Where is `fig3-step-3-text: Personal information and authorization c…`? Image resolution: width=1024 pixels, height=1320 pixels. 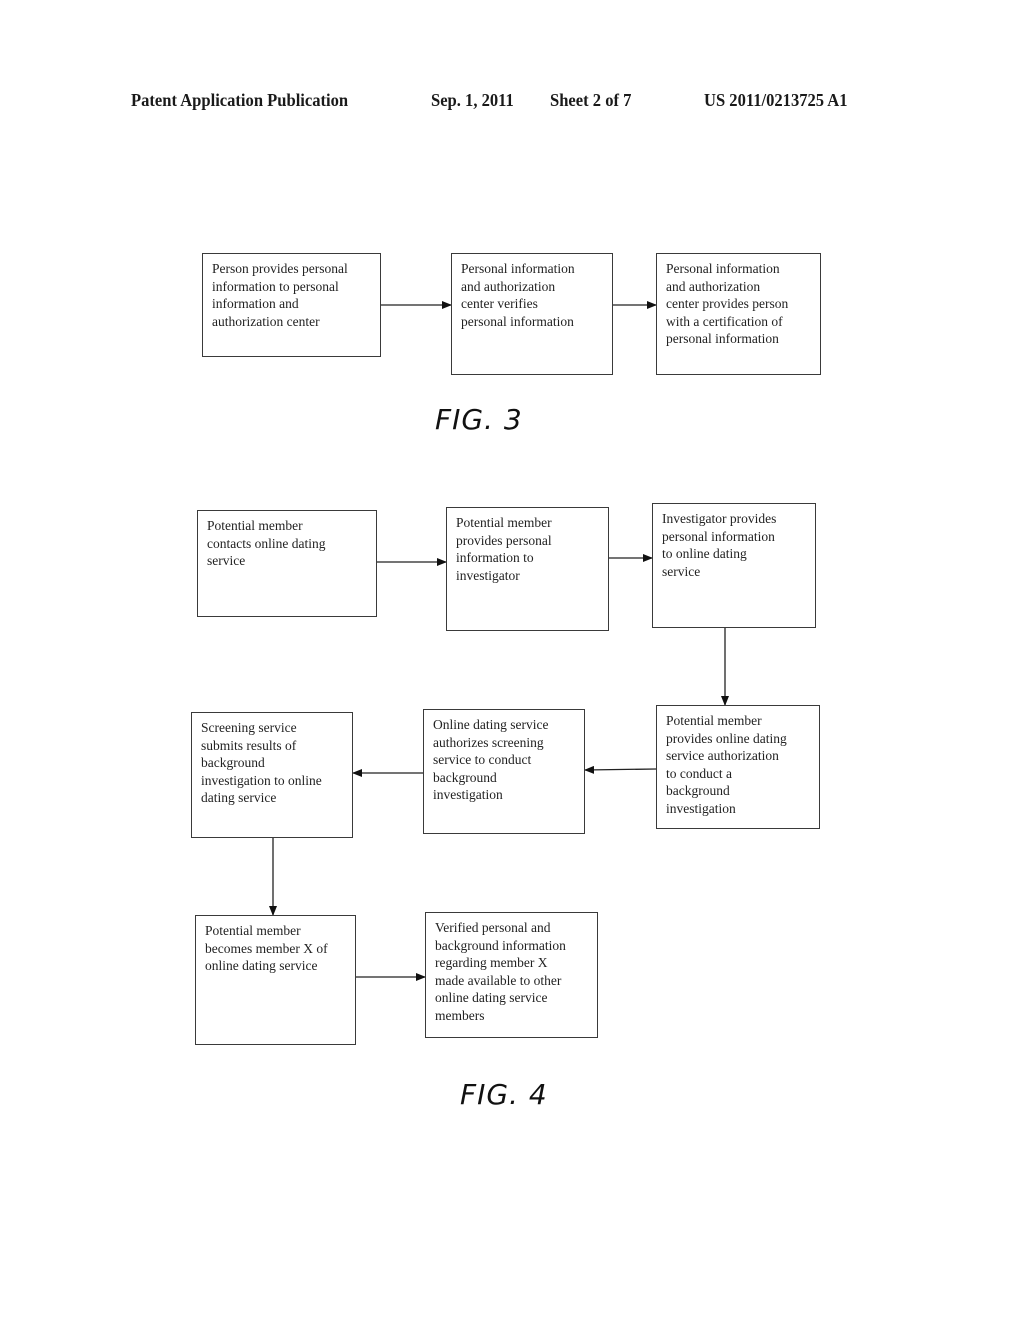
fig3-step-3-text: Personal information and authorization c… is located at coordinates (727, 303).